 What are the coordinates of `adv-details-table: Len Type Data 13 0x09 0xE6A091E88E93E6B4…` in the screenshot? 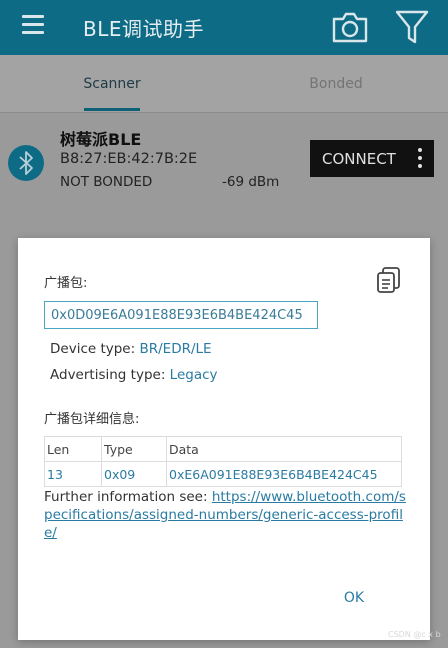 It's located at (223, 461).